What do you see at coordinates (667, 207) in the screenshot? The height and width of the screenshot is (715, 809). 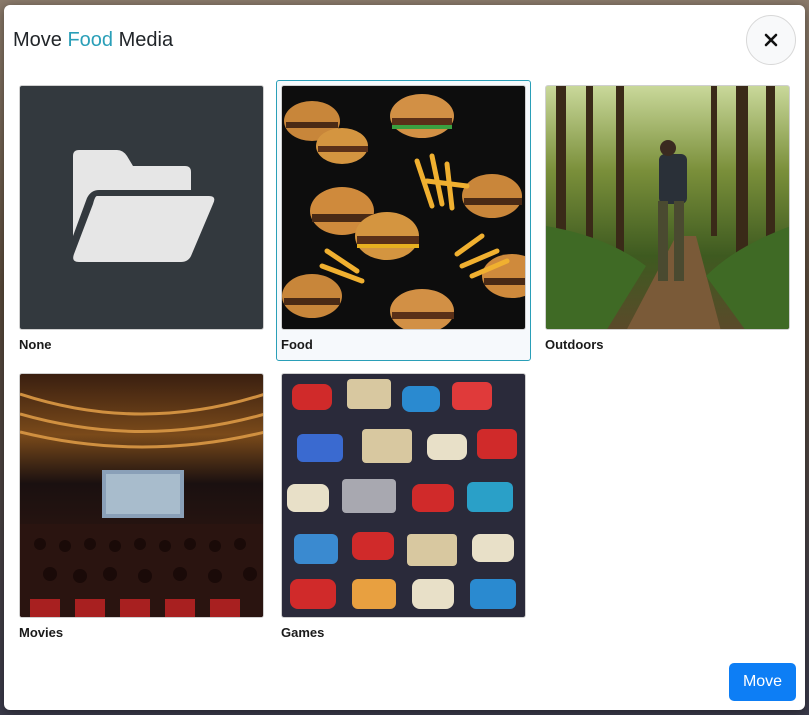 I see `forest-hiker-image` at bounding box center [667, 207].